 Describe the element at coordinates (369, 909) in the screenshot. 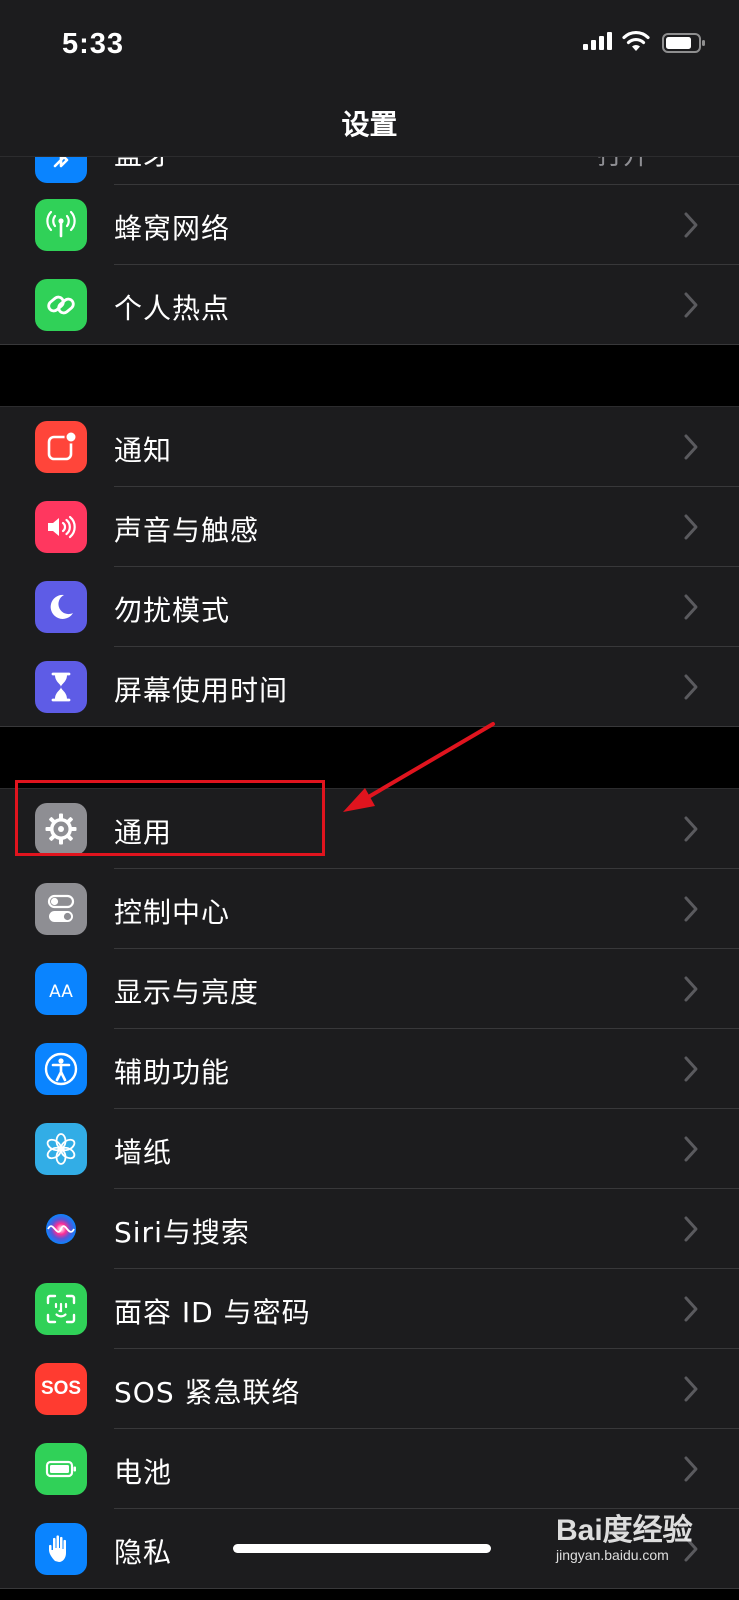

I see `settings-row-control-center: 控制中心` at that location.